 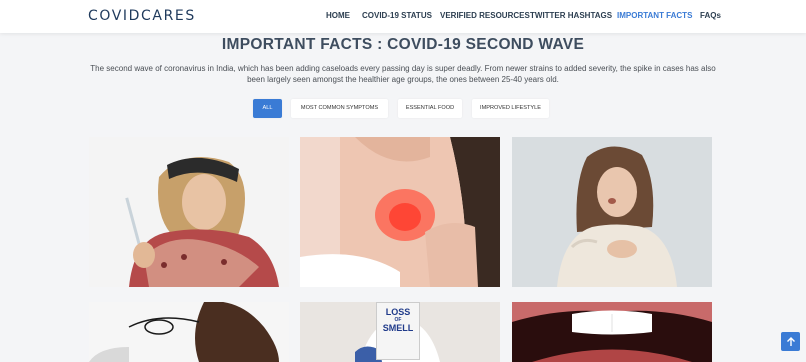 What do you see at coordinates (142, 16) in the screenshot?
I see `brand-logo: COVIDCARES` at bounding box center [142, 16].